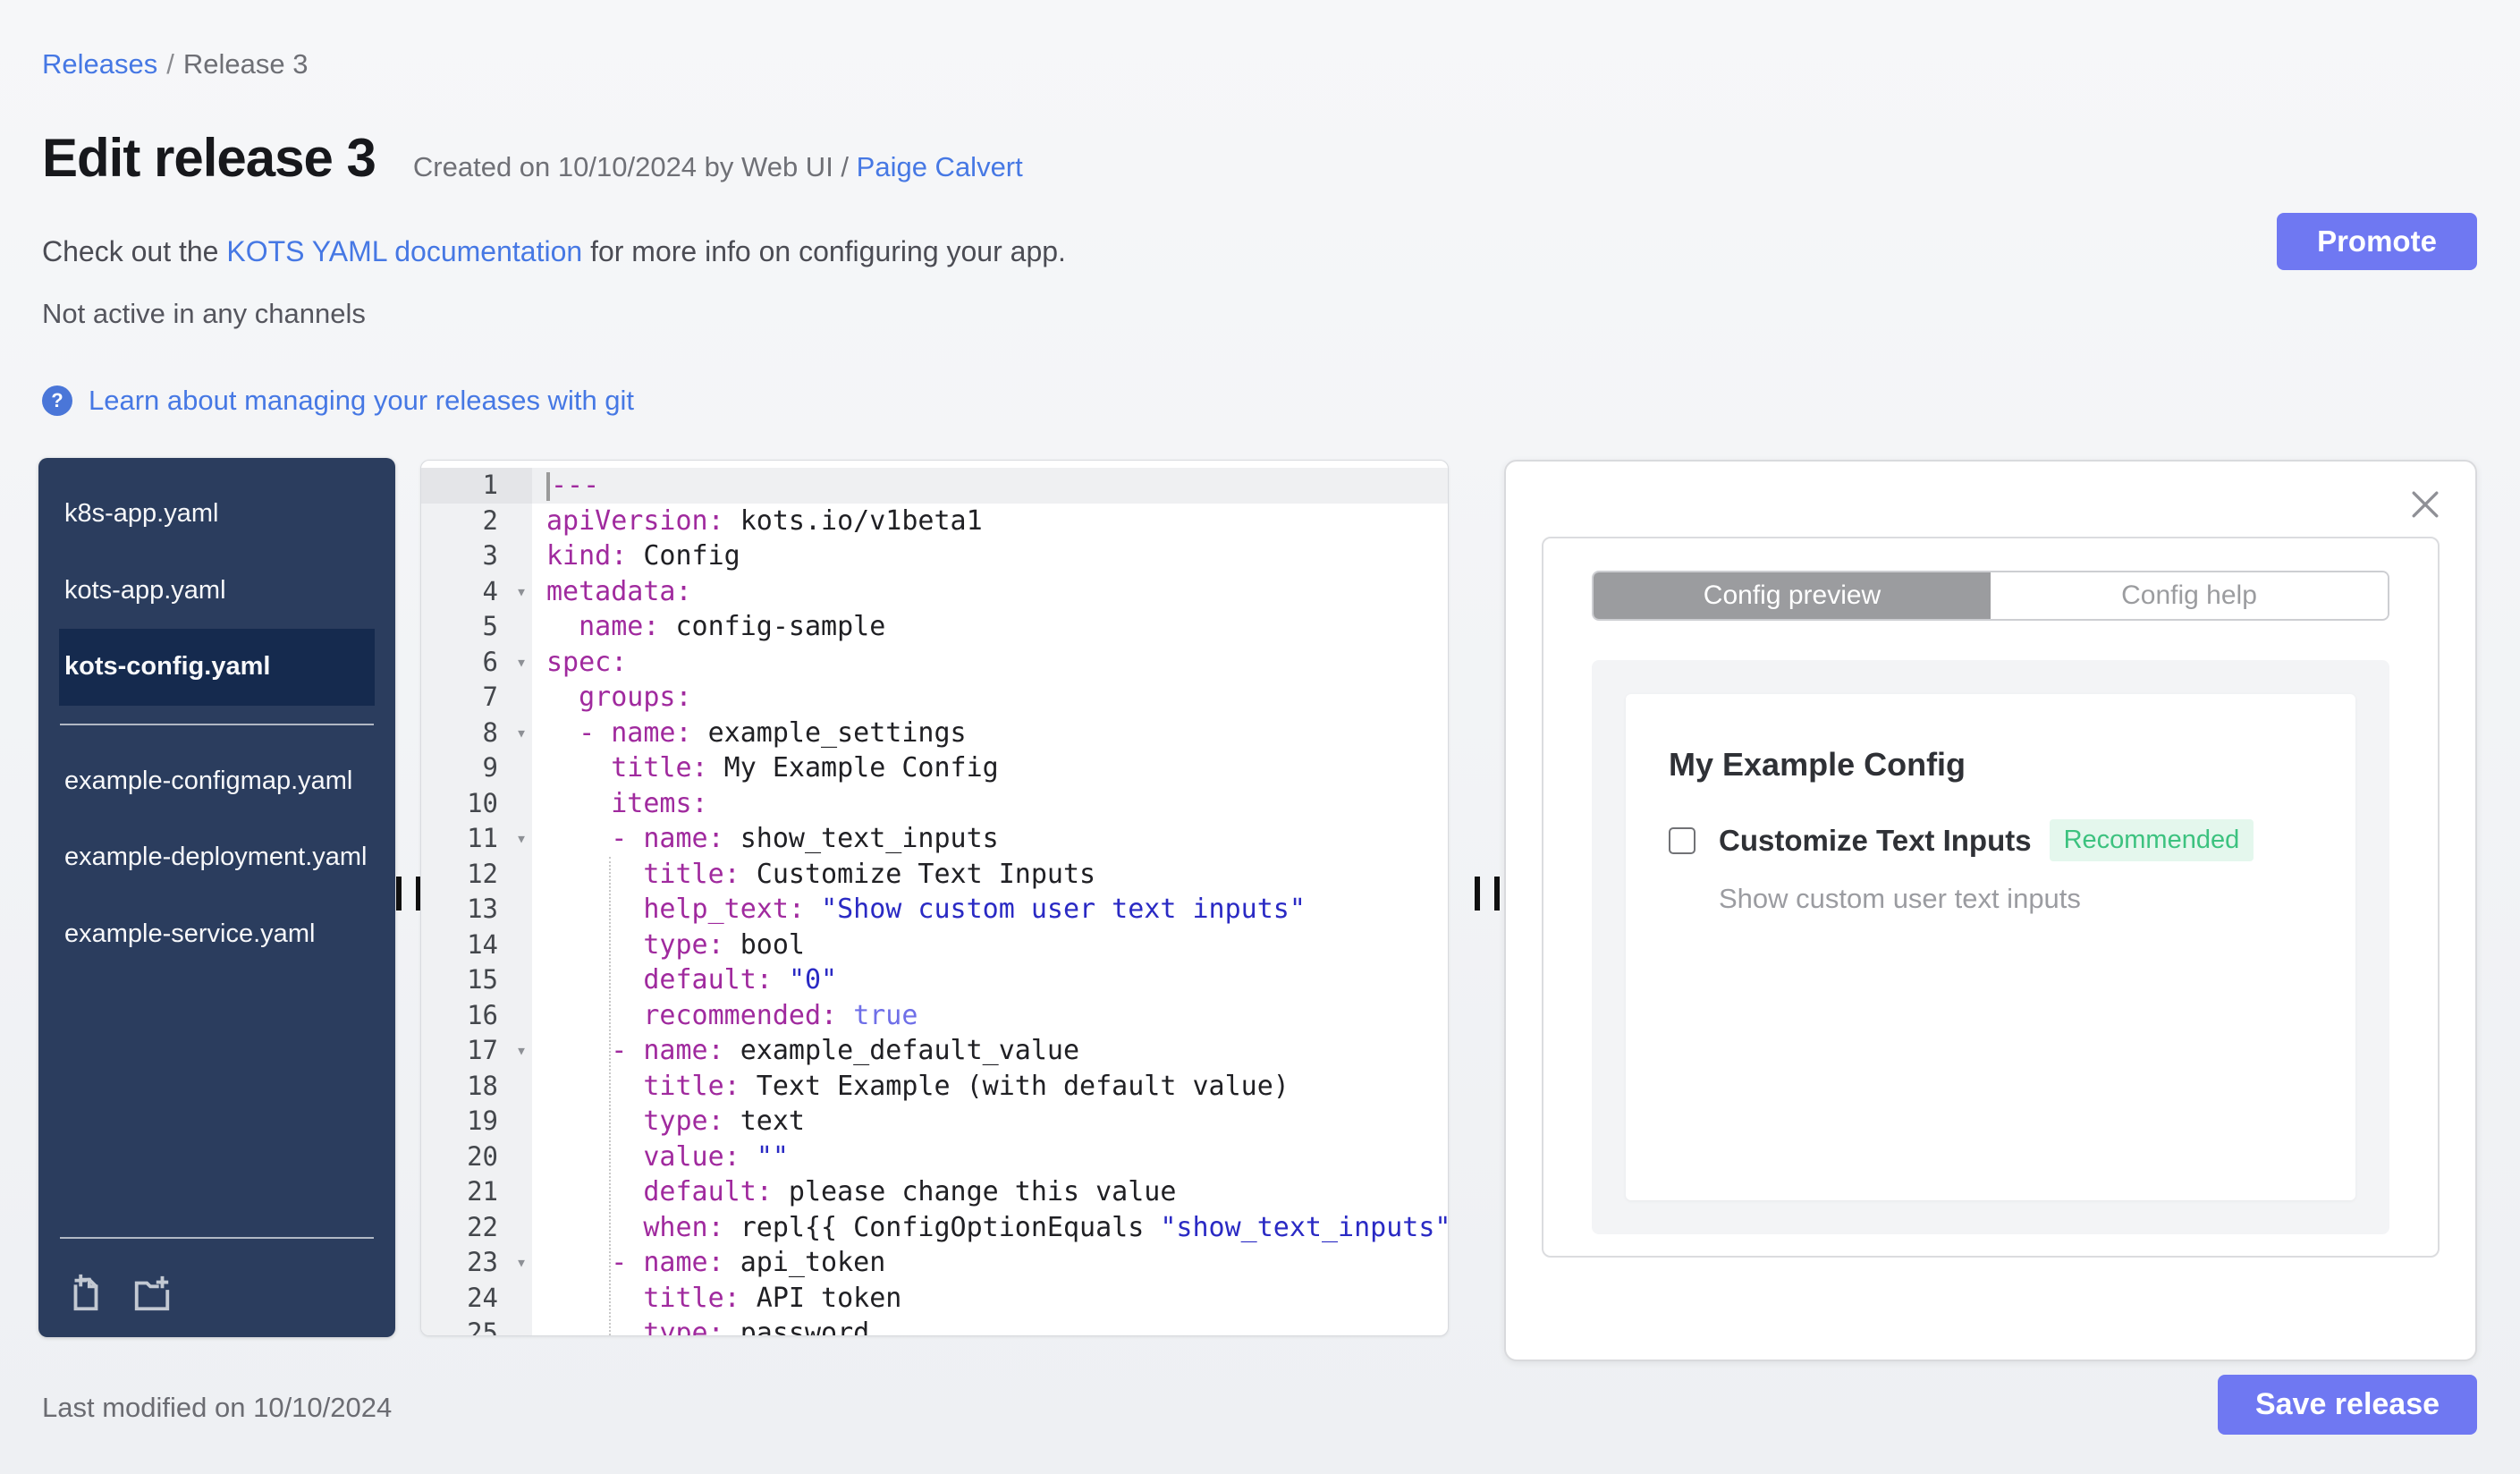 This screenshot has height=1474, width=2520. Describe the element at coordinates (216, 1278) in the screenshot. I see `sidebar-bottom` at that location.